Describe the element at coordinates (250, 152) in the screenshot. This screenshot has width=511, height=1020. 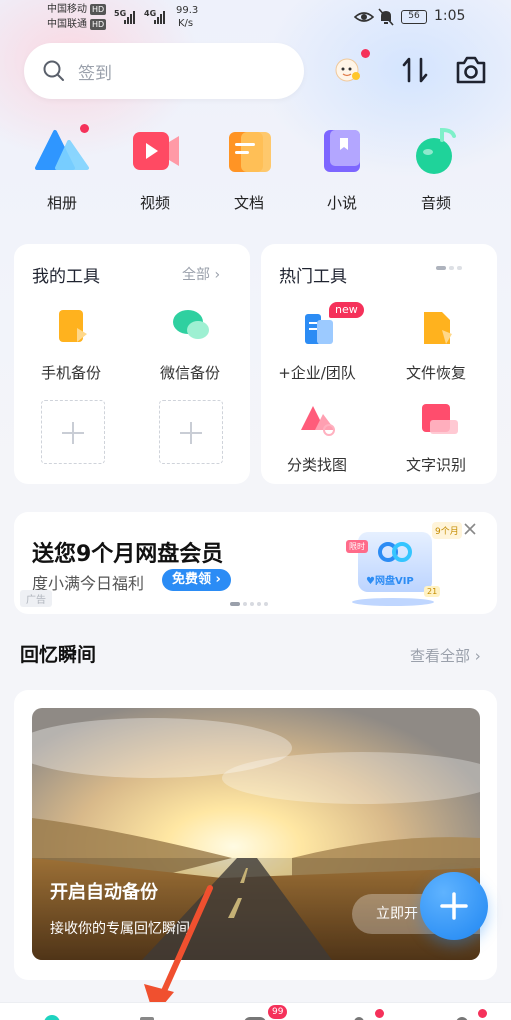
I see `document-icon` at that location.